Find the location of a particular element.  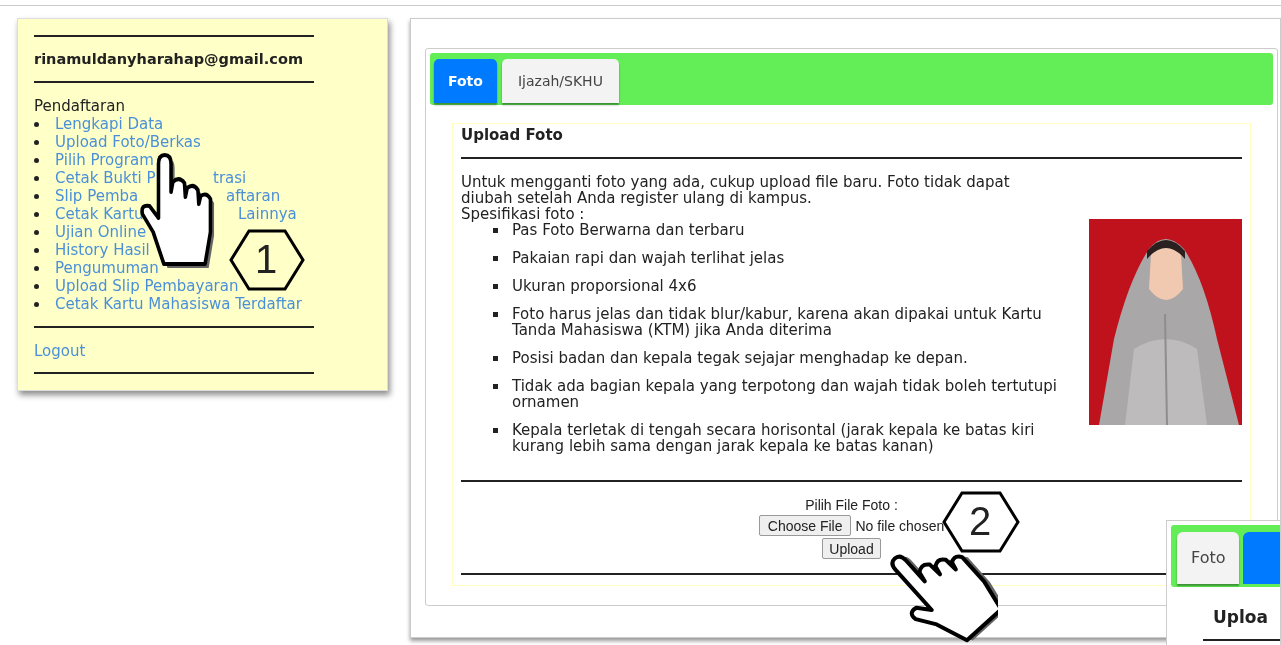

menu-link: Upload Foto/Berkas is located at coordinates (128, 142).